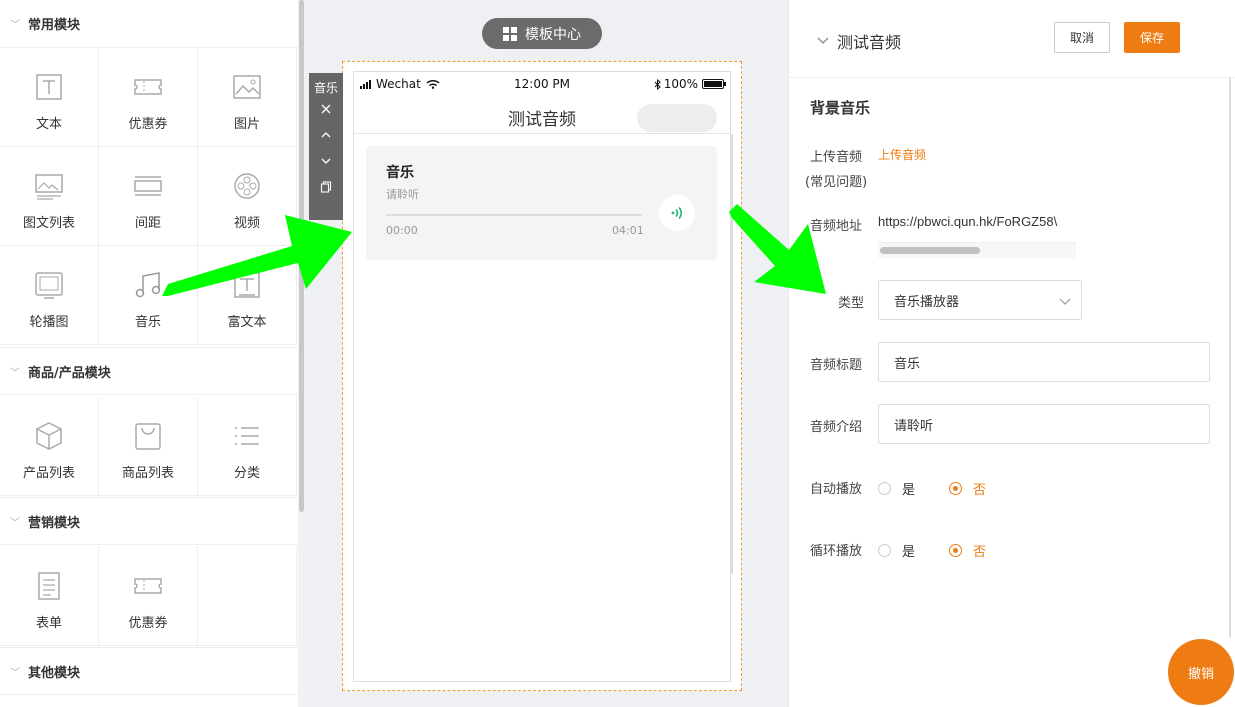  Describe the element at coordinates (980, 300) in the screenshot. I see `type-select: 音乐播放器` at that location.